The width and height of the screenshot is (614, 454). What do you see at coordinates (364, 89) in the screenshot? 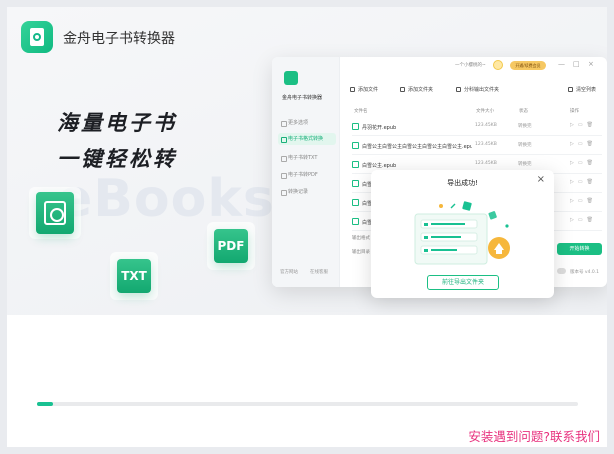
I see `add-file-button: 添加文件` at bounding box center [364, 89].